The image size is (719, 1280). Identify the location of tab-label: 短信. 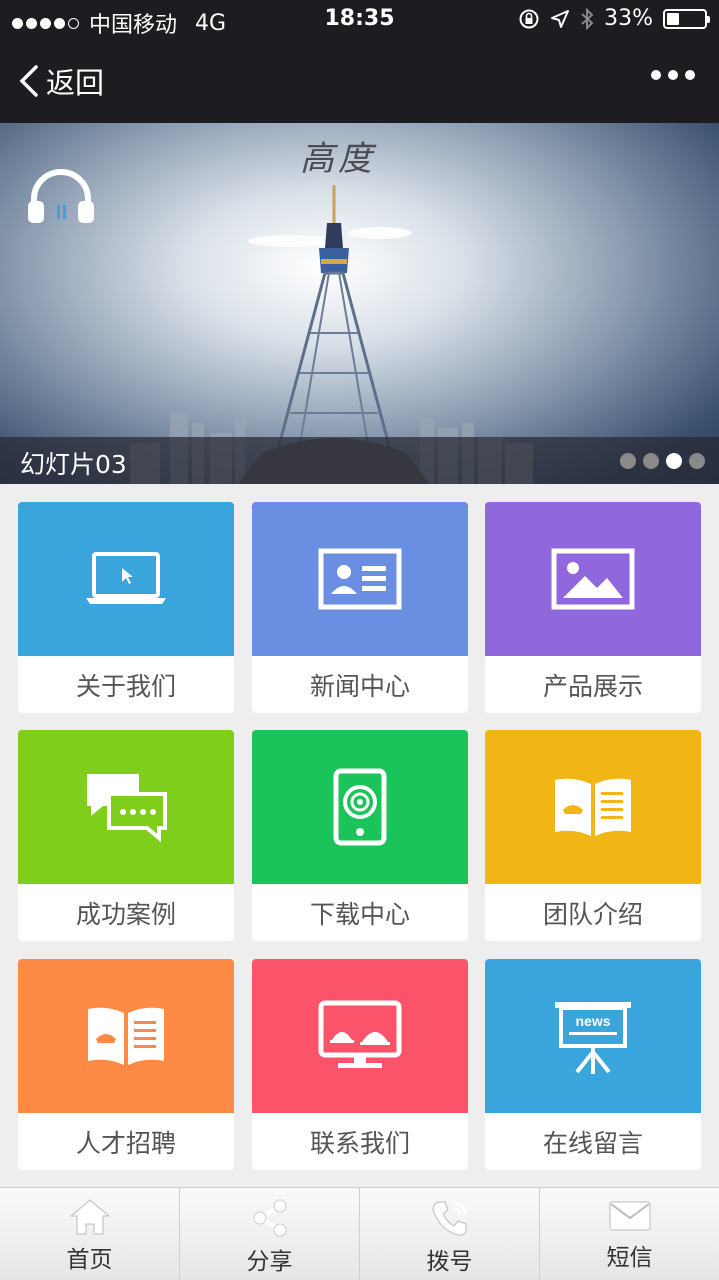
(629, 1258).